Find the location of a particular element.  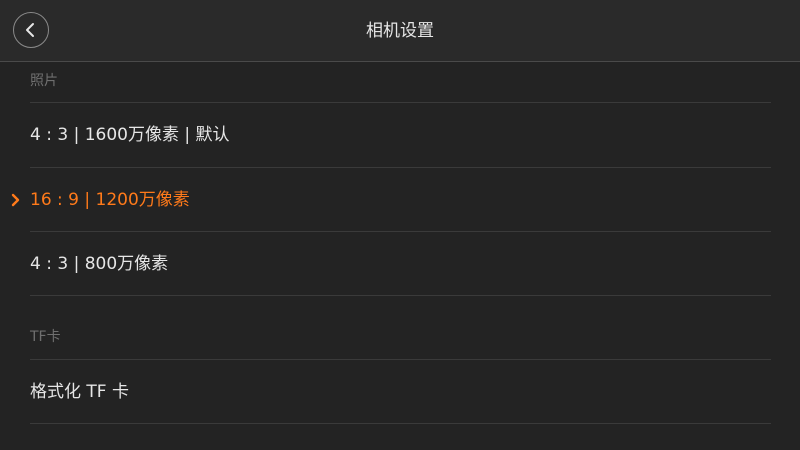

chevron-right-icon is located at coordinates (15, 200).